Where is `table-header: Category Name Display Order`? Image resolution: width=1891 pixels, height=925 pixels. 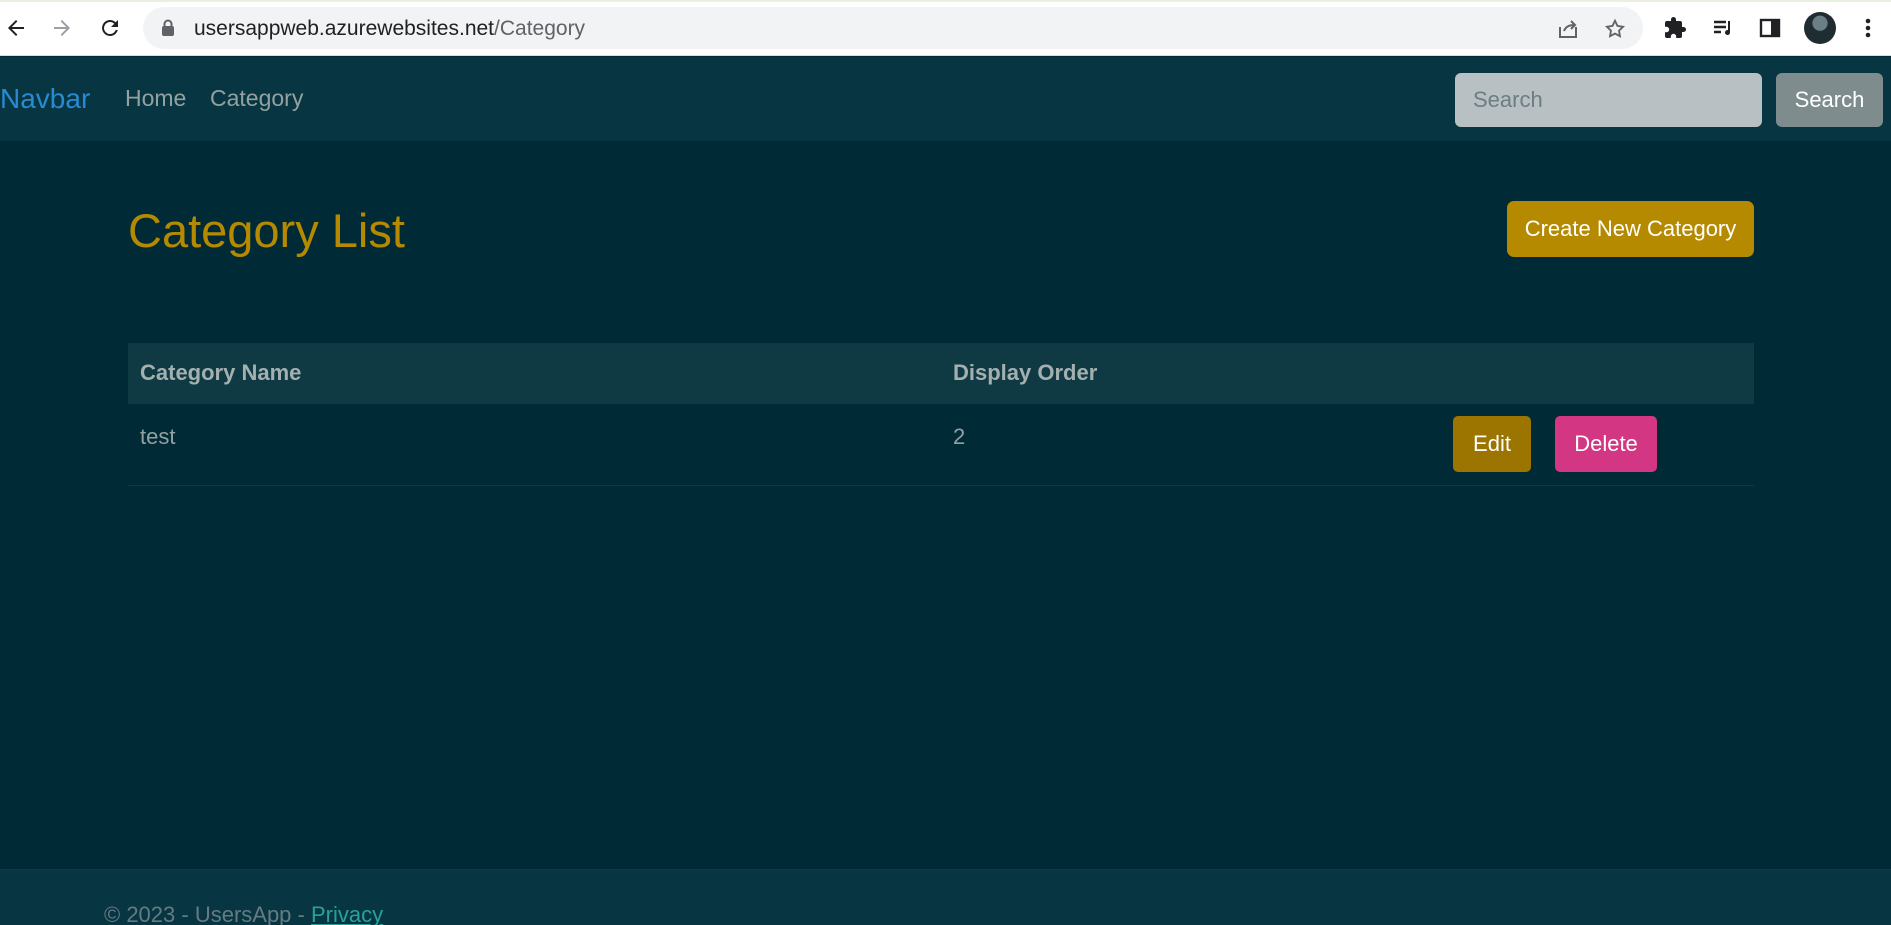 table-header: Category Name Display Order is located at coordinates (941, 373).